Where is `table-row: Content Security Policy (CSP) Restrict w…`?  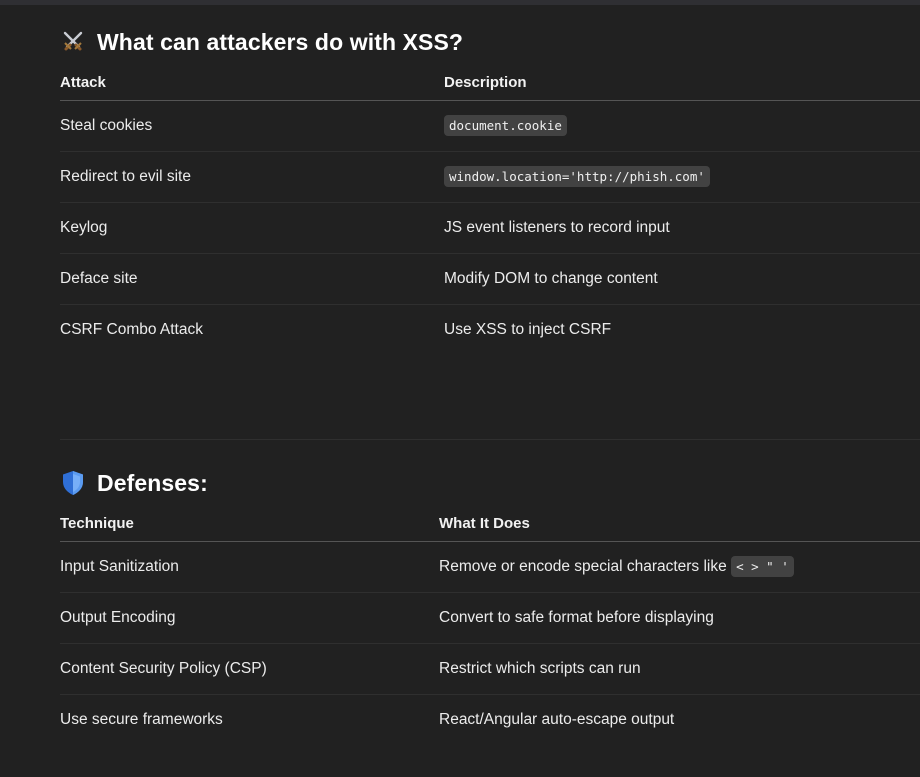
table-row: Content Security Policy (CSP) Restrict w… is located at coordinates (490, 669).